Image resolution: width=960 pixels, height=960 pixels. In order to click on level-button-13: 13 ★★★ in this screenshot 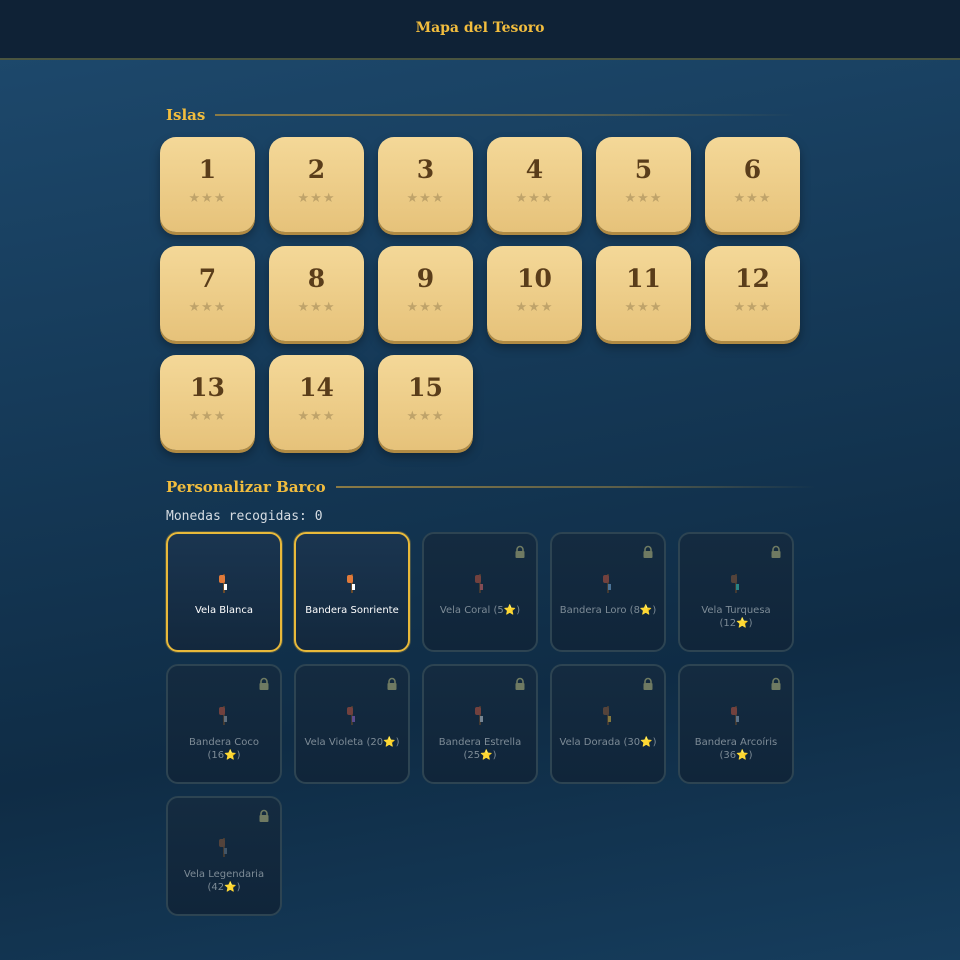, I will do `click(207, 402)`.